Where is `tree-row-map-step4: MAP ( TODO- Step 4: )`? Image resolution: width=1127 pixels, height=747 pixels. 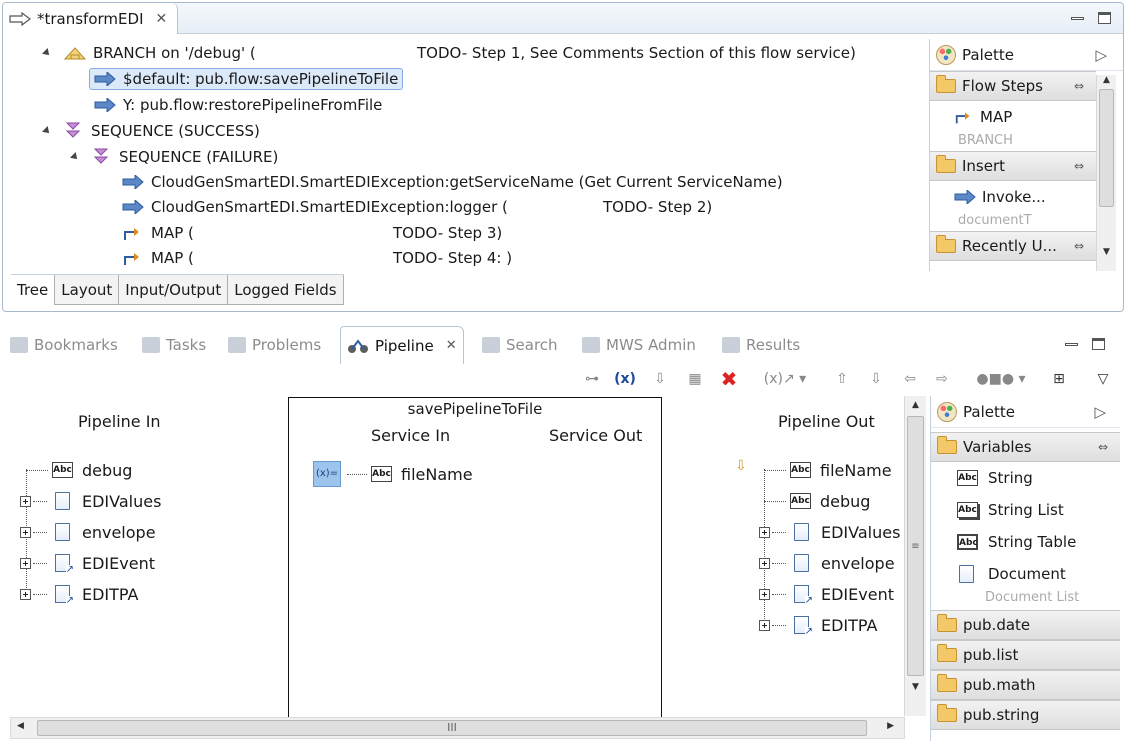
tree-row-map-step4: MAP ( TODO- Step 4: ) is located at coordinates (317, 258).